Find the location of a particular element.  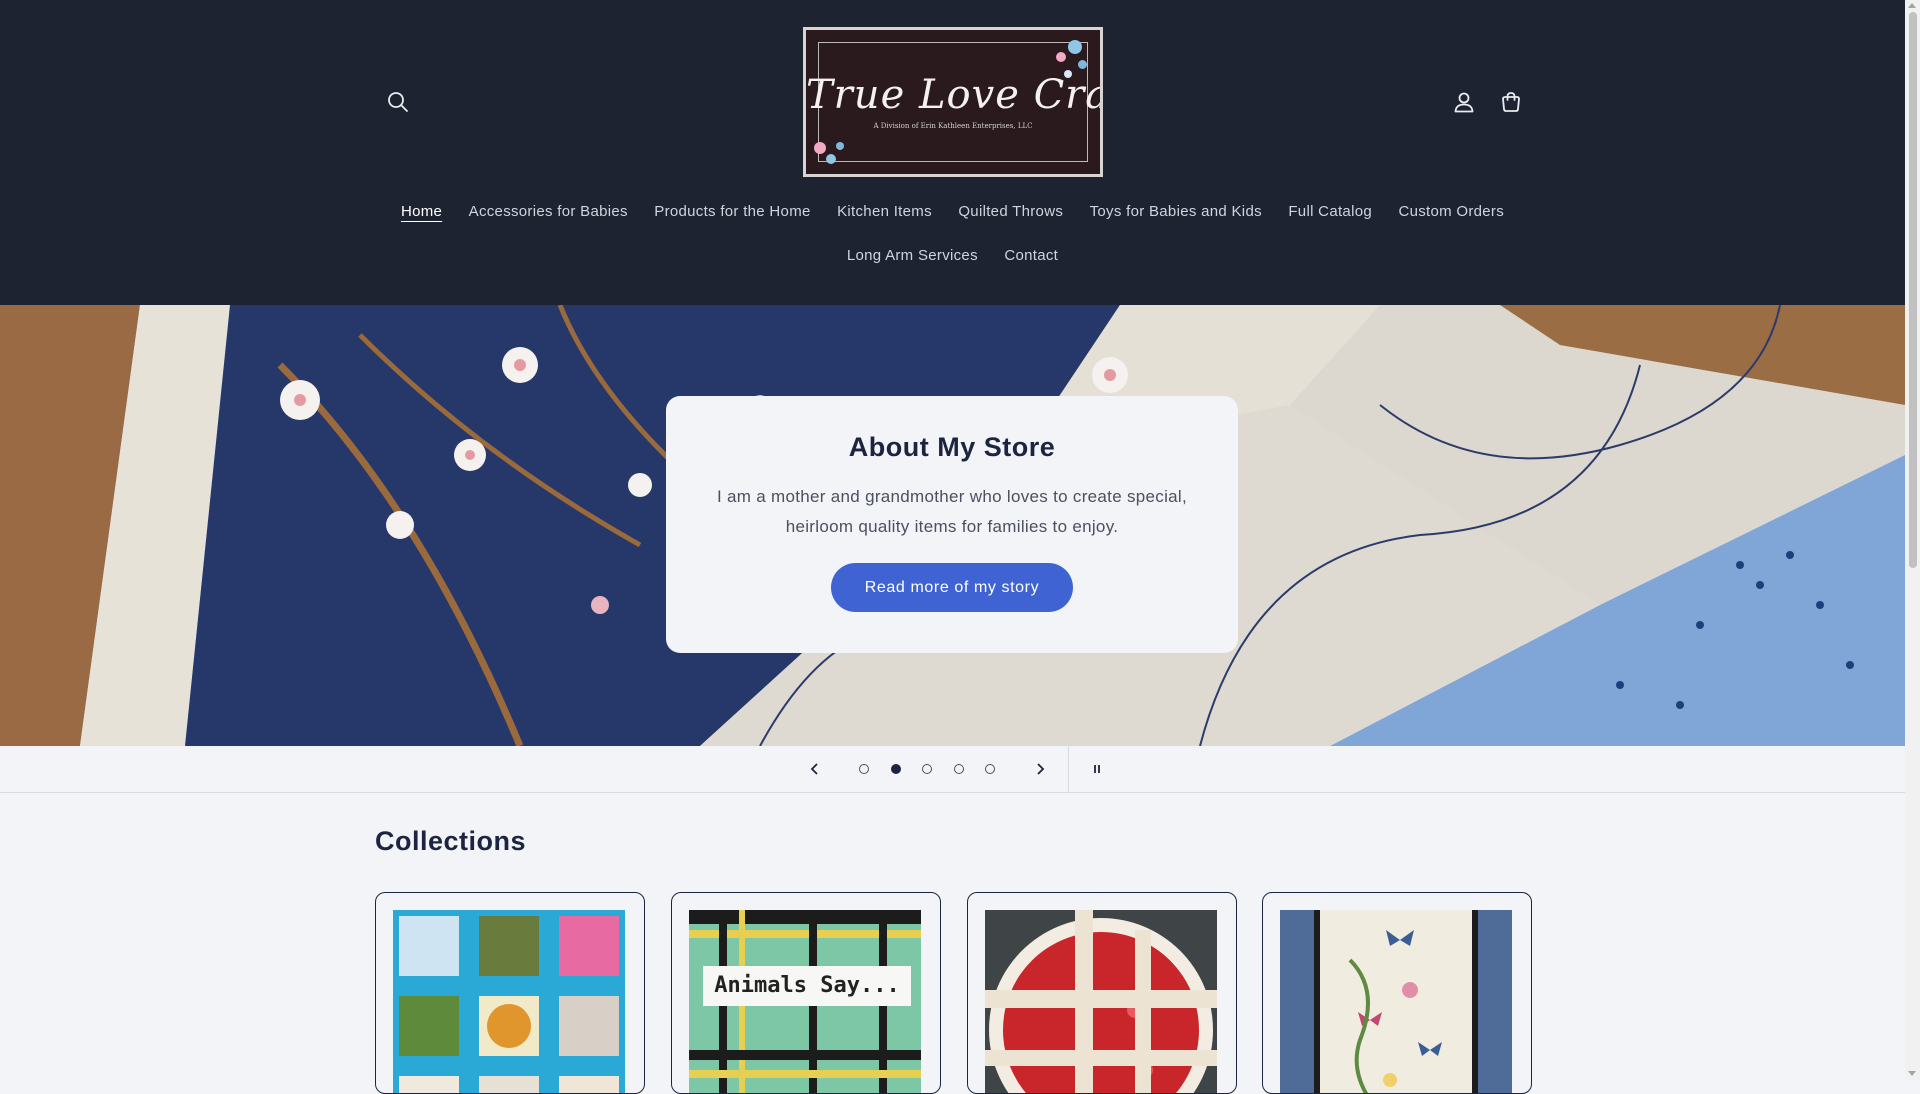

hero-title: About My Store is located at coordinates (952, 447).